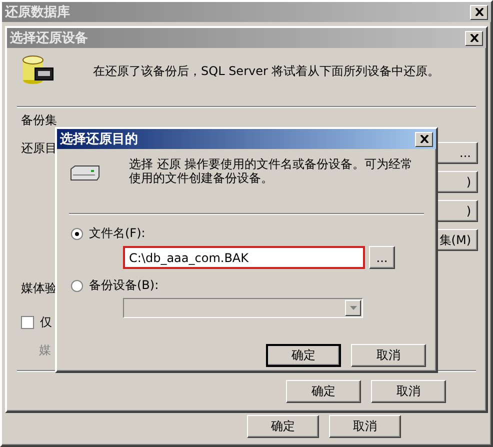 The width and height of the screenshot is (493, 447). Describe the element at coordinates (99, 139) in the screenshot. I see `window-title: 选择还原目的` at that location.